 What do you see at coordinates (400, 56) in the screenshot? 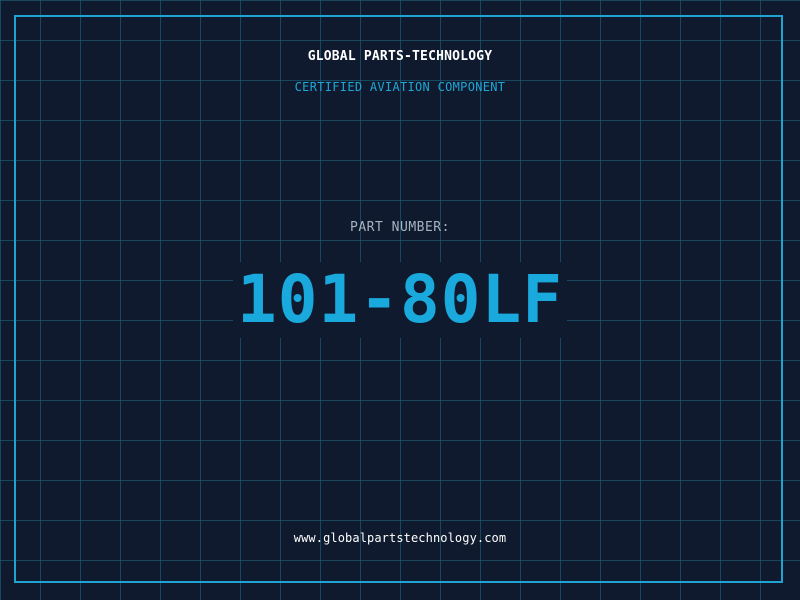
I see `company-name: GLOBAL PARTS-TECHNOLOGY` at bounding box center [400, 56].